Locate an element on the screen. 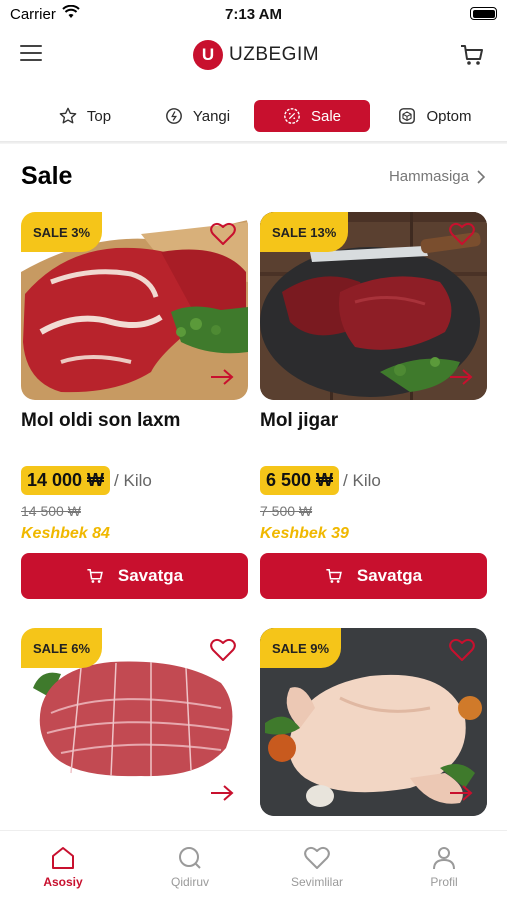 The height and width of the screenshot is (900, 507). nav-item-home: Asosiy is located at coordinates (63, 865).